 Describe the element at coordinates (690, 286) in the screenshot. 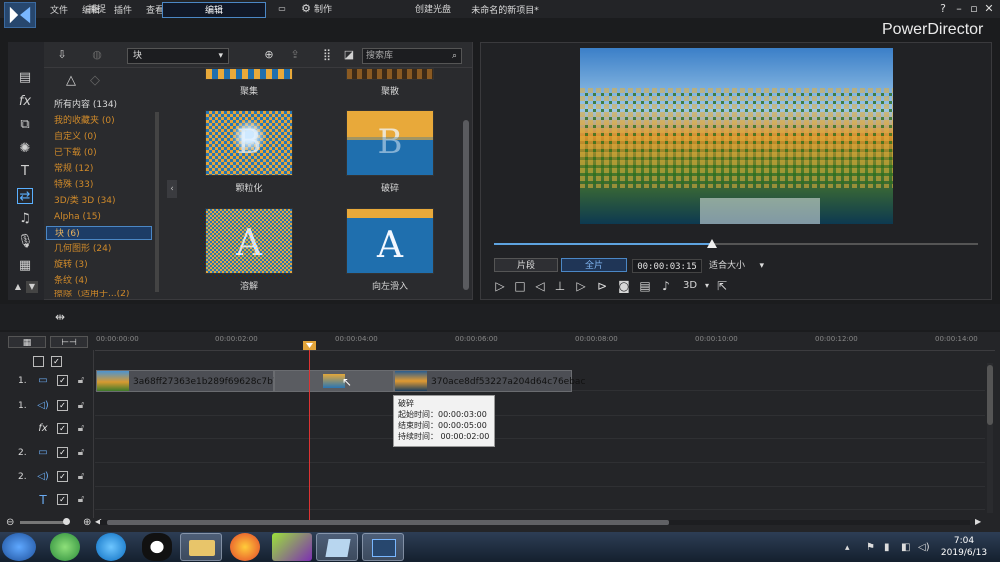

I see `3d-mode-toggle: 3D` at that location.